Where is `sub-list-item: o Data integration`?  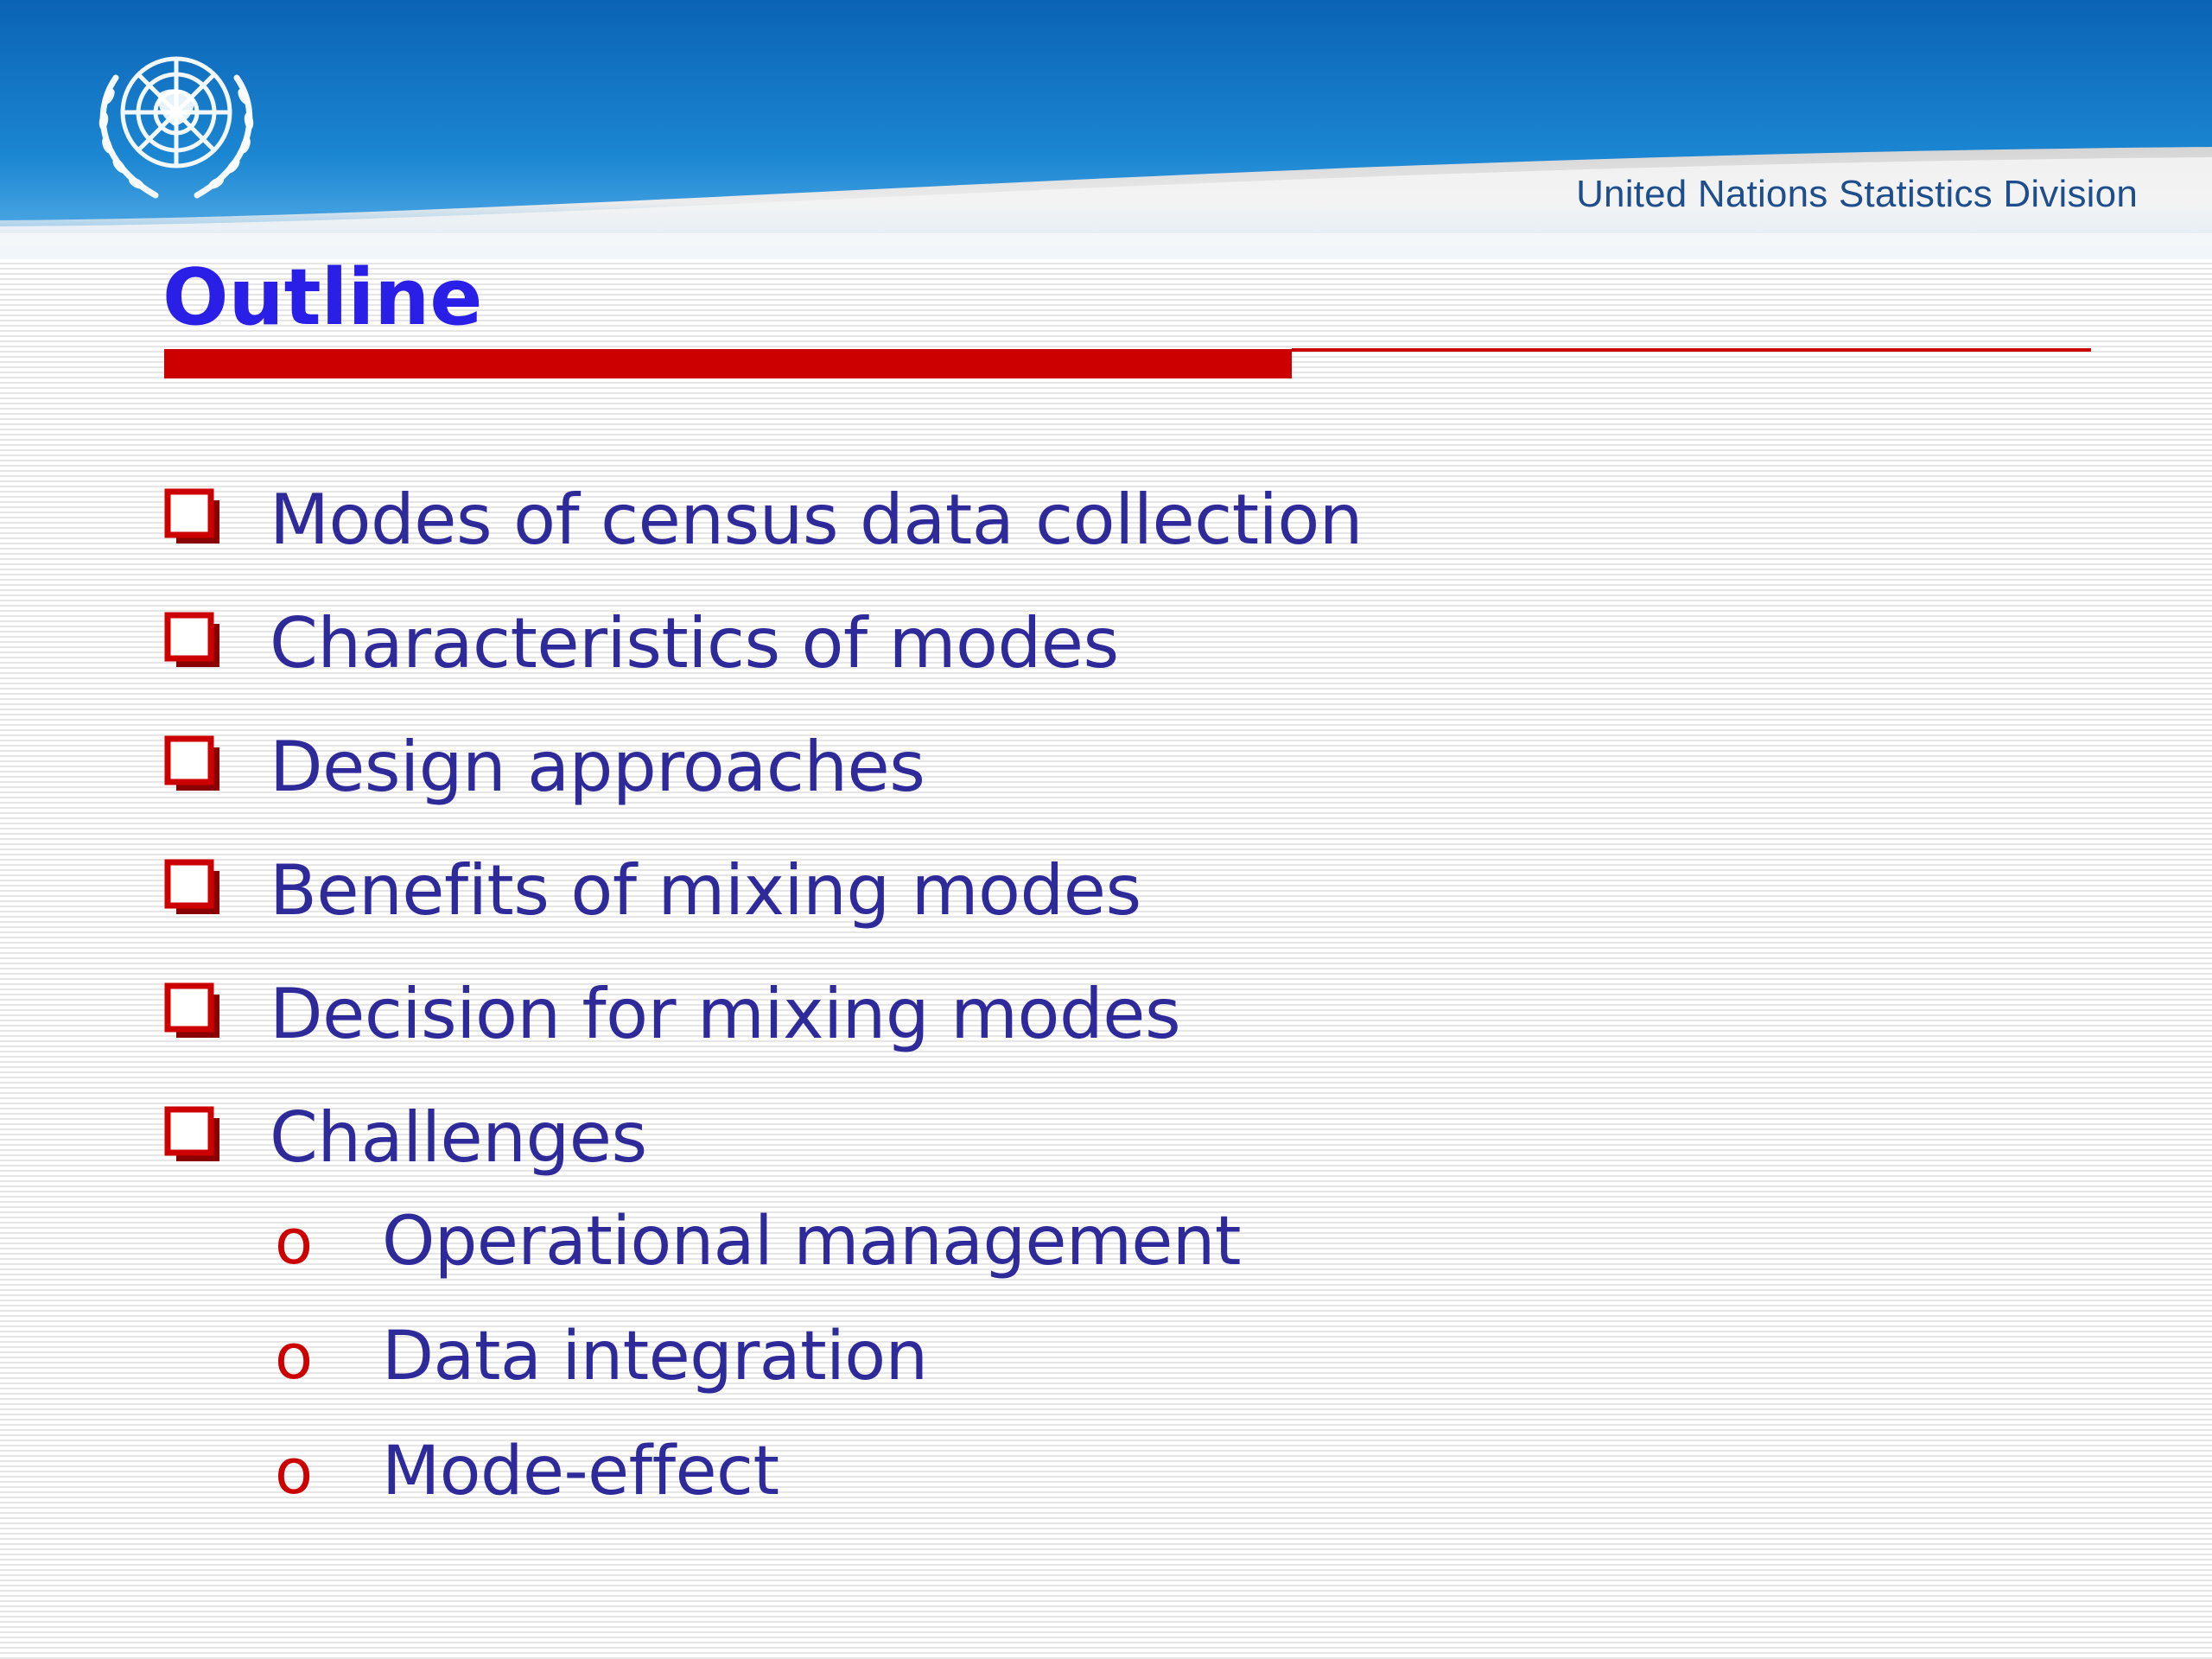 sub-list-item: o Data integration is located at coordinates (758, 1356).